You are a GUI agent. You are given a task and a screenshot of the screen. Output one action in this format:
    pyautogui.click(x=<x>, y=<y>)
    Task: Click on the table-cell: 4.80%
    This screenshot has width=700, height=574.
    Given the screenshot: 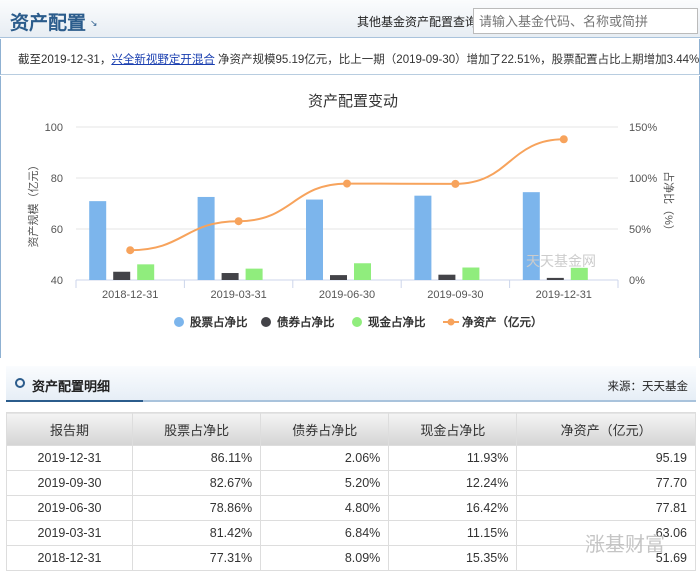 What is the action you would take?
    pyautogui.click(x=325, y=508)
    